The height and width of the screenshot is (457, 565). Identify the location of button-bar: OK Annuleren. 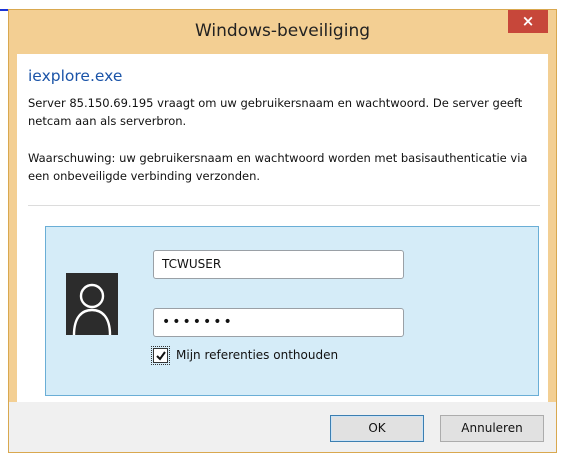
(282, 427).